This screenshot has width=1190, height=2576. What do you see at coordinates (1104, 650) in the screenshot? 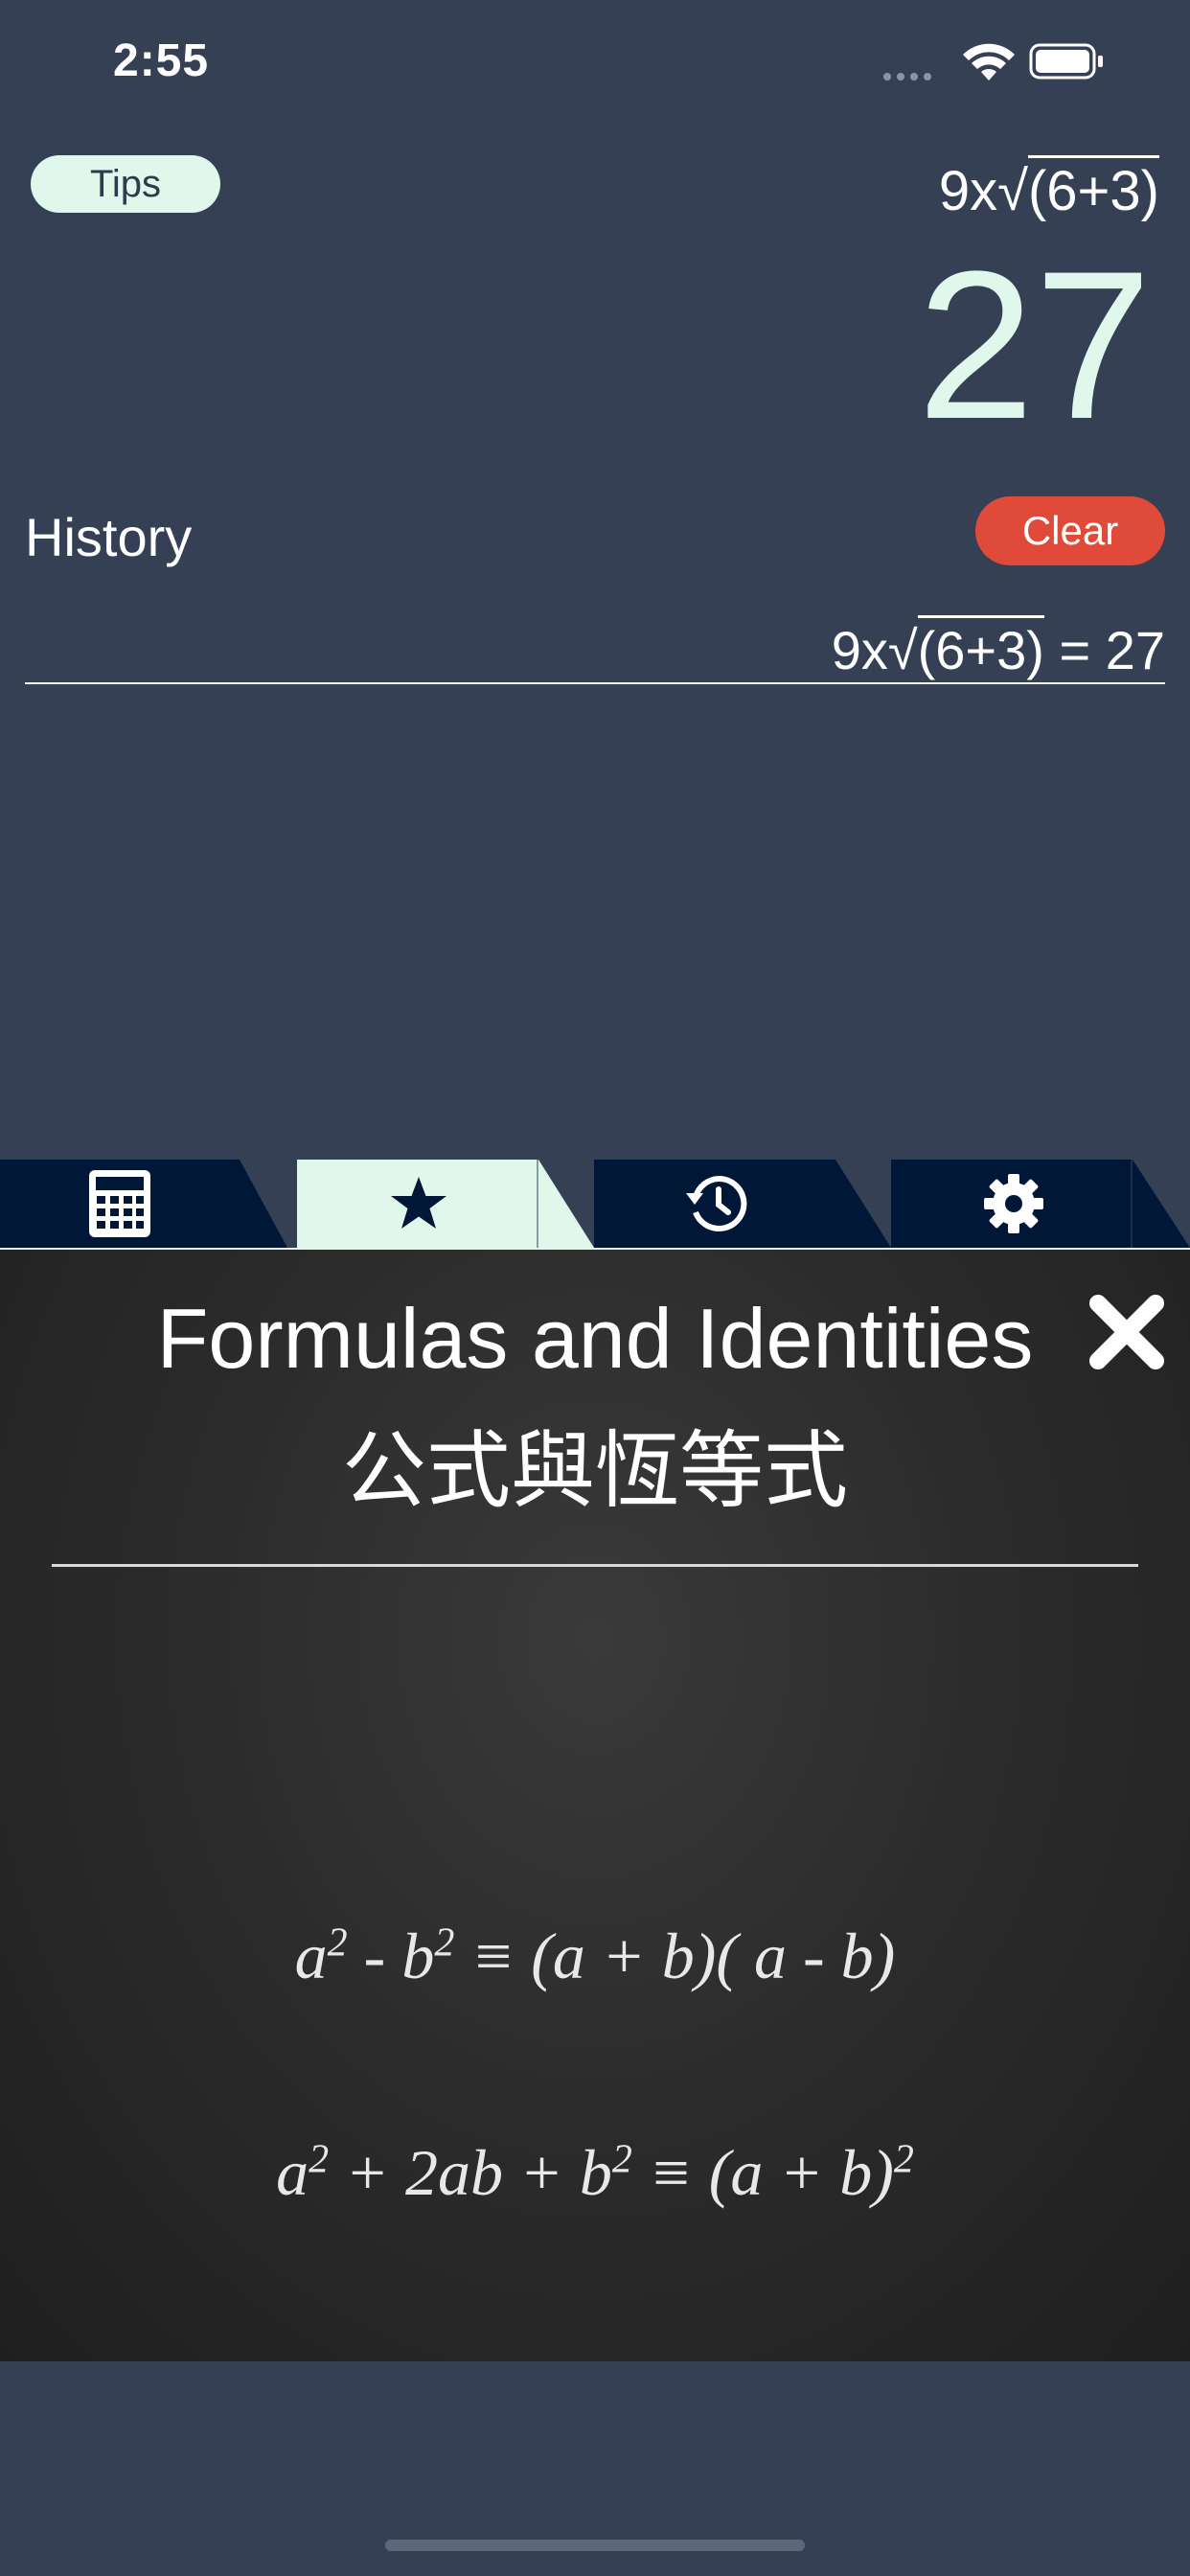
I see `history-entry-result: = 27` at bounding box center [1104, 650].